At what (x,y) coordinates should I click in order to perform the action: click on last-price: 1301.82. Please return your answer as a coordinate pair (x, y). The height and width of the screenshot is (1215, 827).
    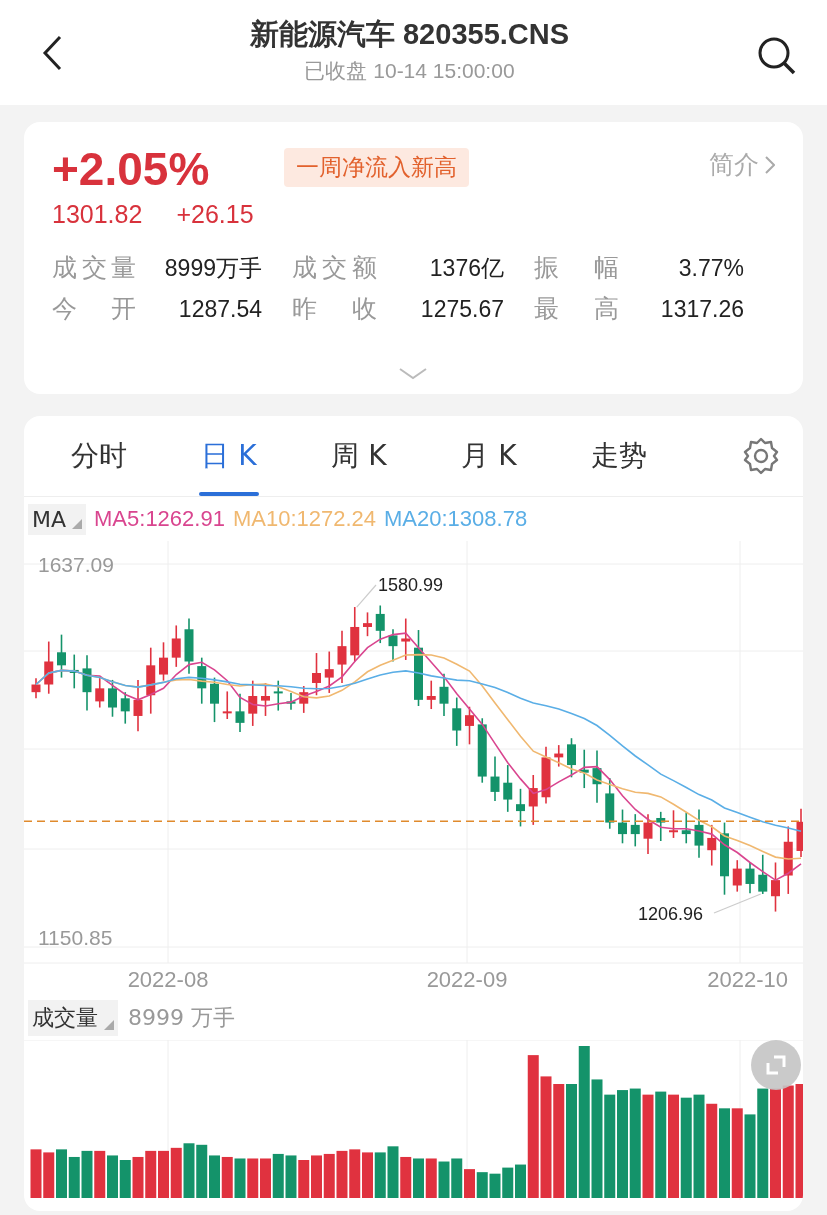
    Looking at the image, I should click on (97, 214).